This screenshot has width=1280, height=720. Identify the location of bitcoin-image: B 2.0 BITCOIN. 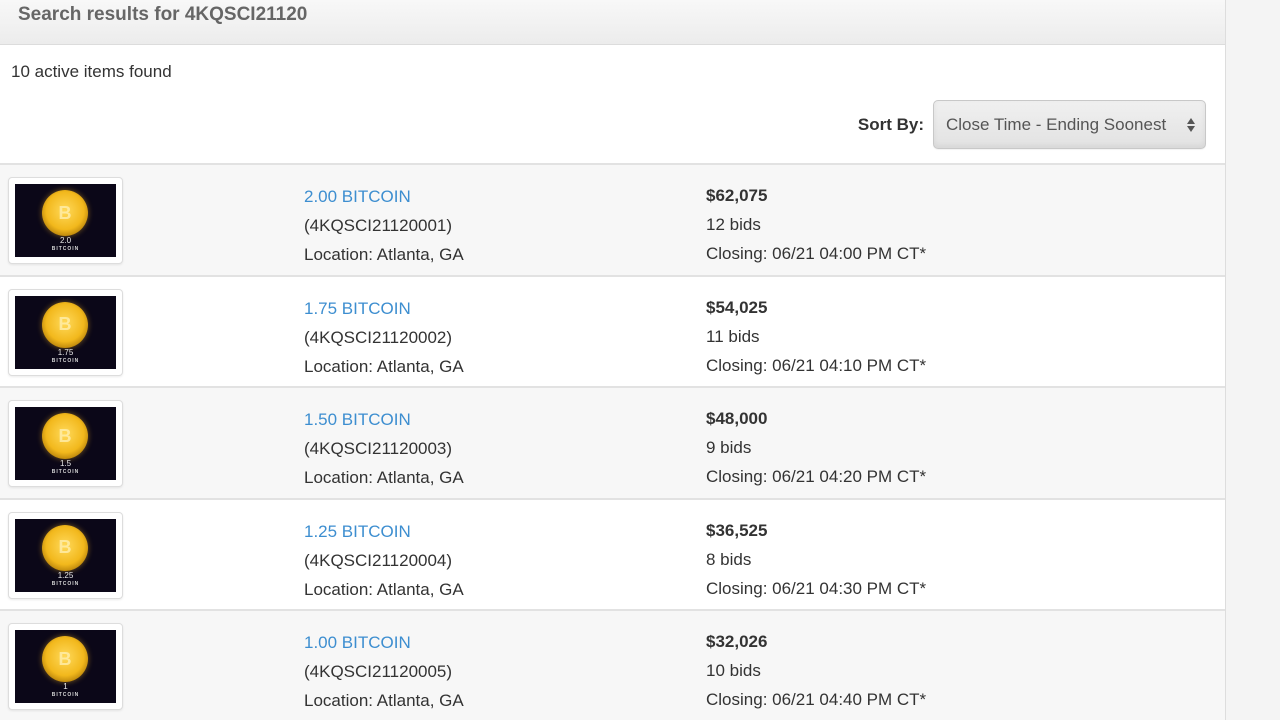
(65, 220).